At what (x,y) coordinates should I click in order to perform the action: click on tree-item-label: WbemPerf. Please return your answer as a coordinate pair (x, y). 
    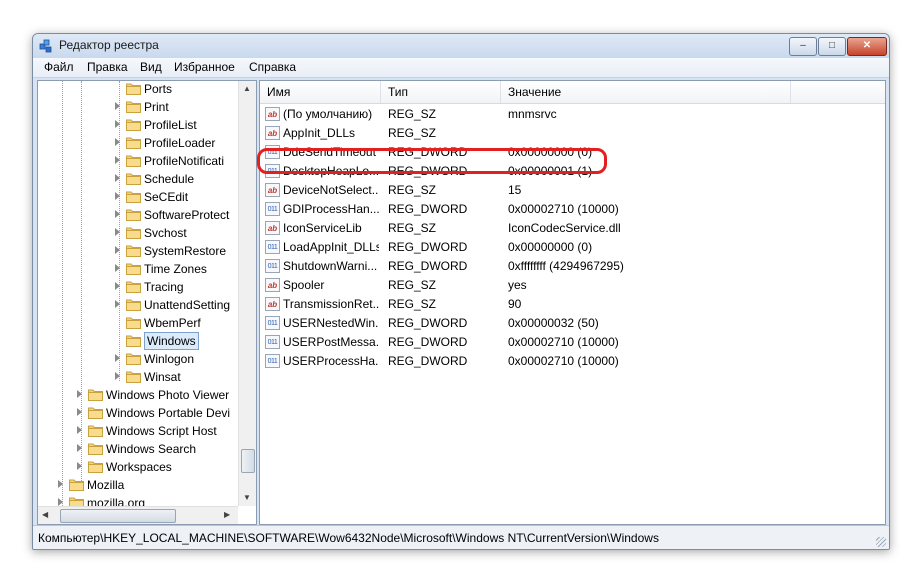
    Looking at the image, I should click on (172, 323).